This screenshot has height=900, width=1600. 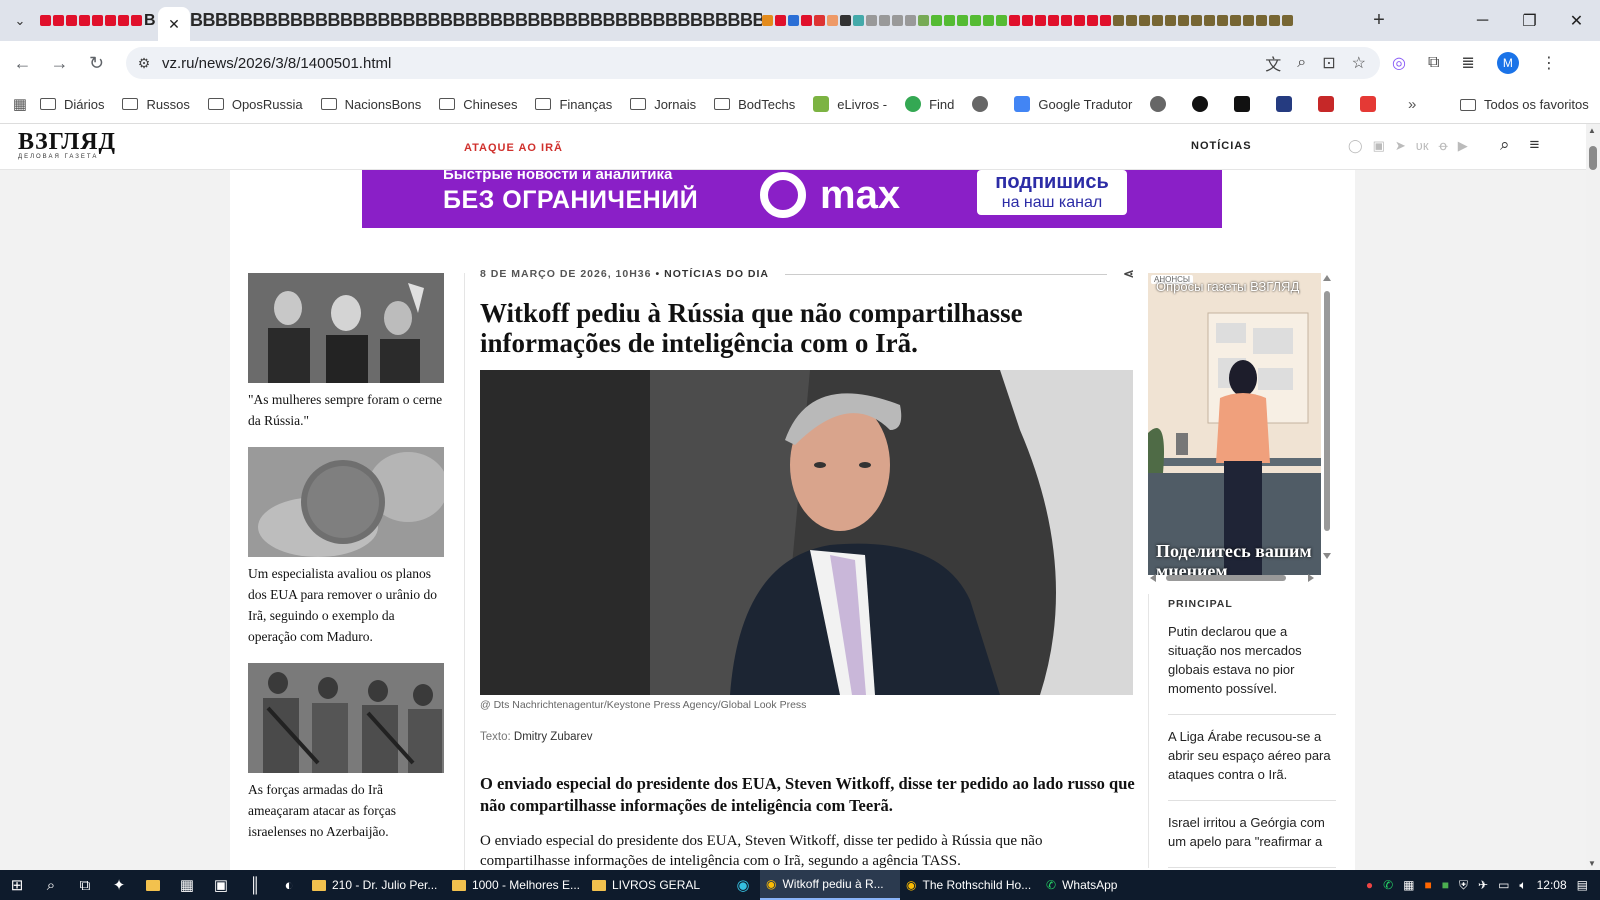 I want to click on tray-app-icon: ▦, so click(x=1408, y=885).